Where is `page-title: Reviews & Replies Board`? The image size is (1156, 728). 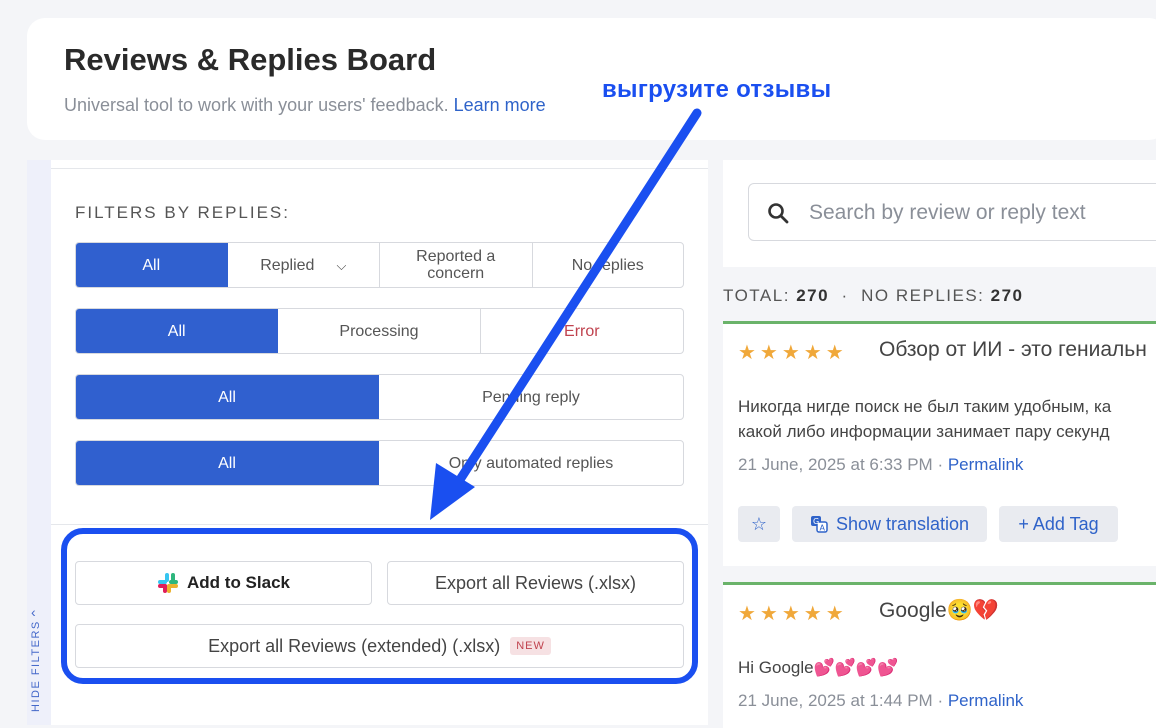
page-title: Reviews & Replies Board is located at coordinates (250, 59).